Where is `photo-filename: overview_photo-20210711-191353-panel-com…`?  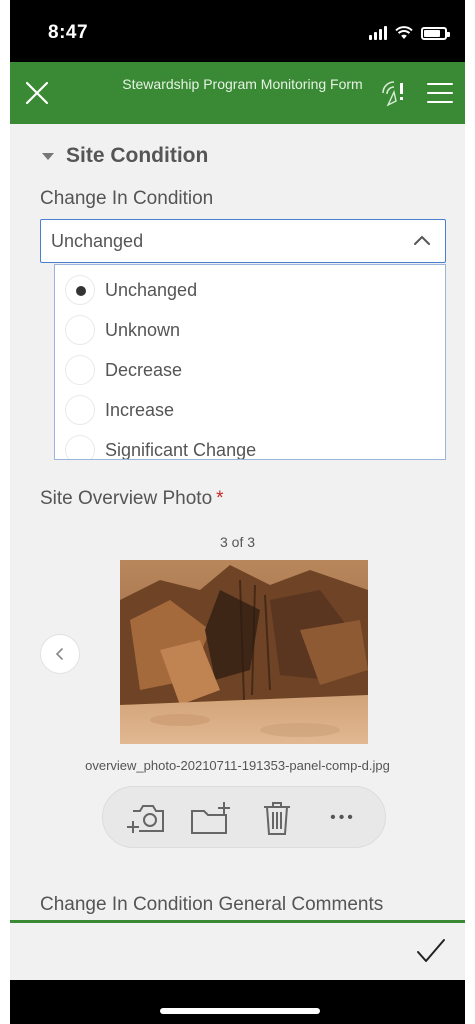 photo-filename: overview_photo-20210711-191353-panel-com… is located at coordinates (237, 765).